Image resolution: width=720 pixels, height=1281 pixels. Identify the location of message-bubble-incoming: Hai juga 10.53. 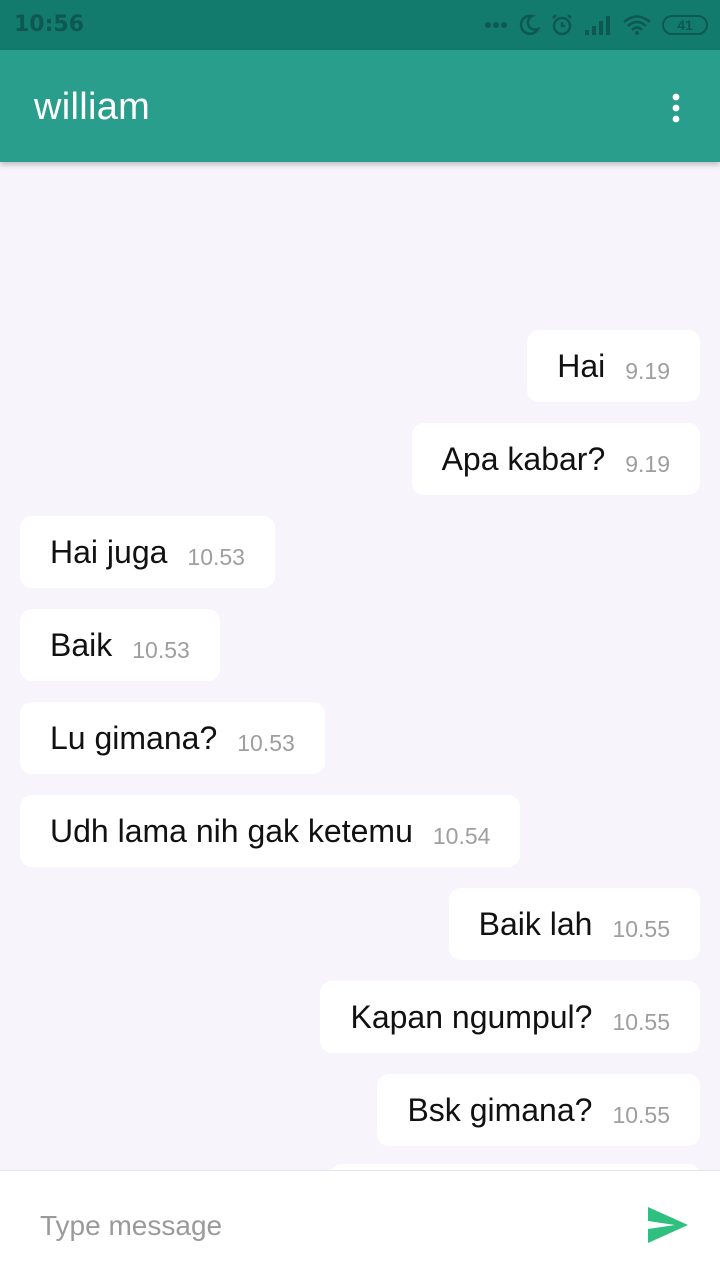
(147, 552).